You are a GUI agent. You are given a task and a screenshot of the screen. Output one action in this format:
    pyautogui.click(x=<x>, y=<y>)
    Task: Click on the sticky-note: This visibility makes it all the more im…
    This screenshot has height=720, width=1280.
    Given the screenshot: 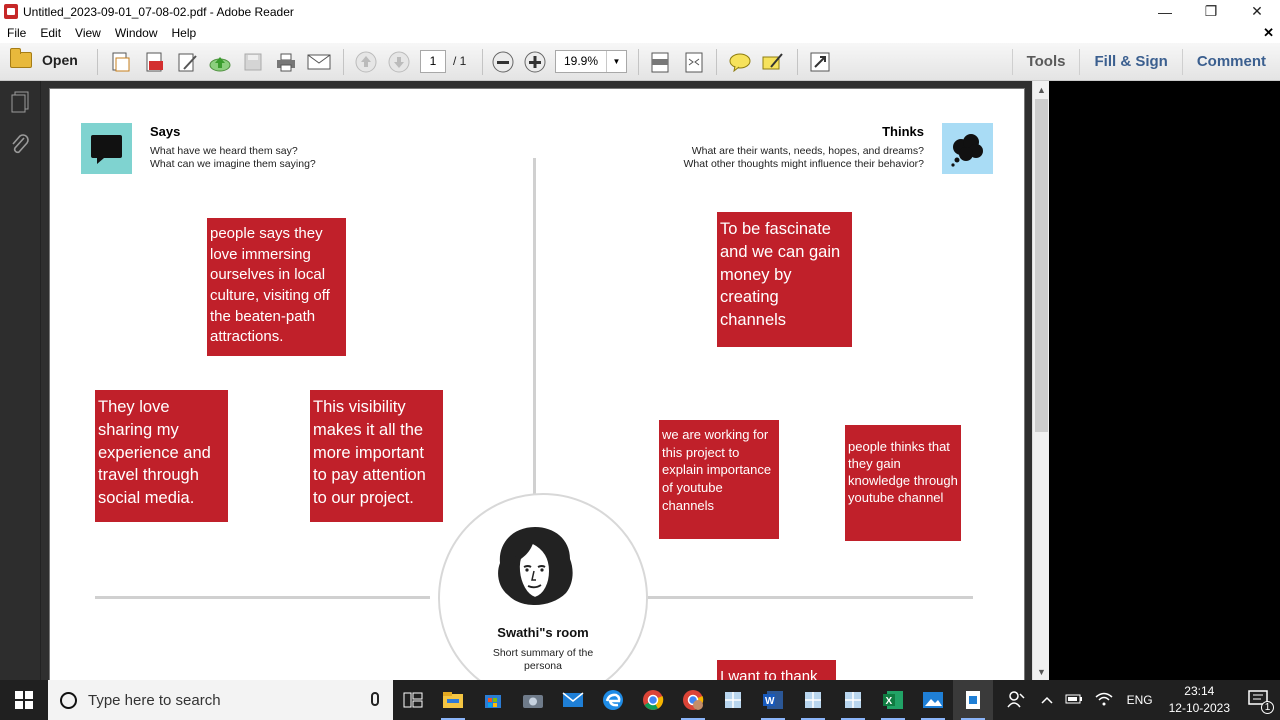 What is the action you would take?
    pyautogui.click(x=376, y=456)
    